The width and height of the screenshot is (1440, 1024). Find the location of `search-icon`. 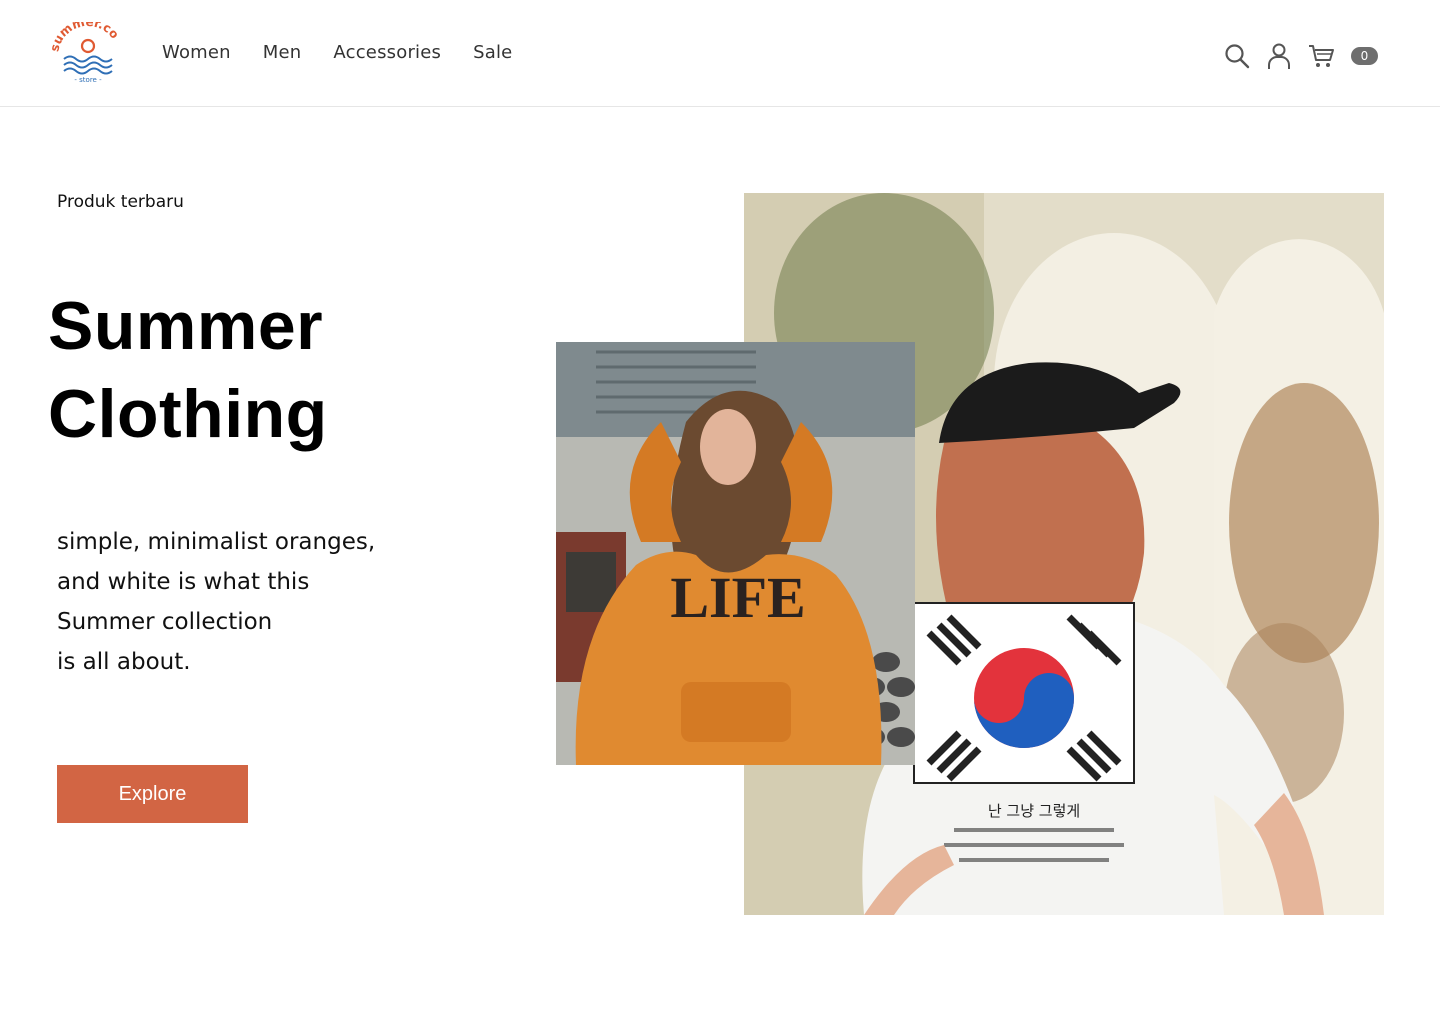

search-icon is located at coordinates (1237, 56).